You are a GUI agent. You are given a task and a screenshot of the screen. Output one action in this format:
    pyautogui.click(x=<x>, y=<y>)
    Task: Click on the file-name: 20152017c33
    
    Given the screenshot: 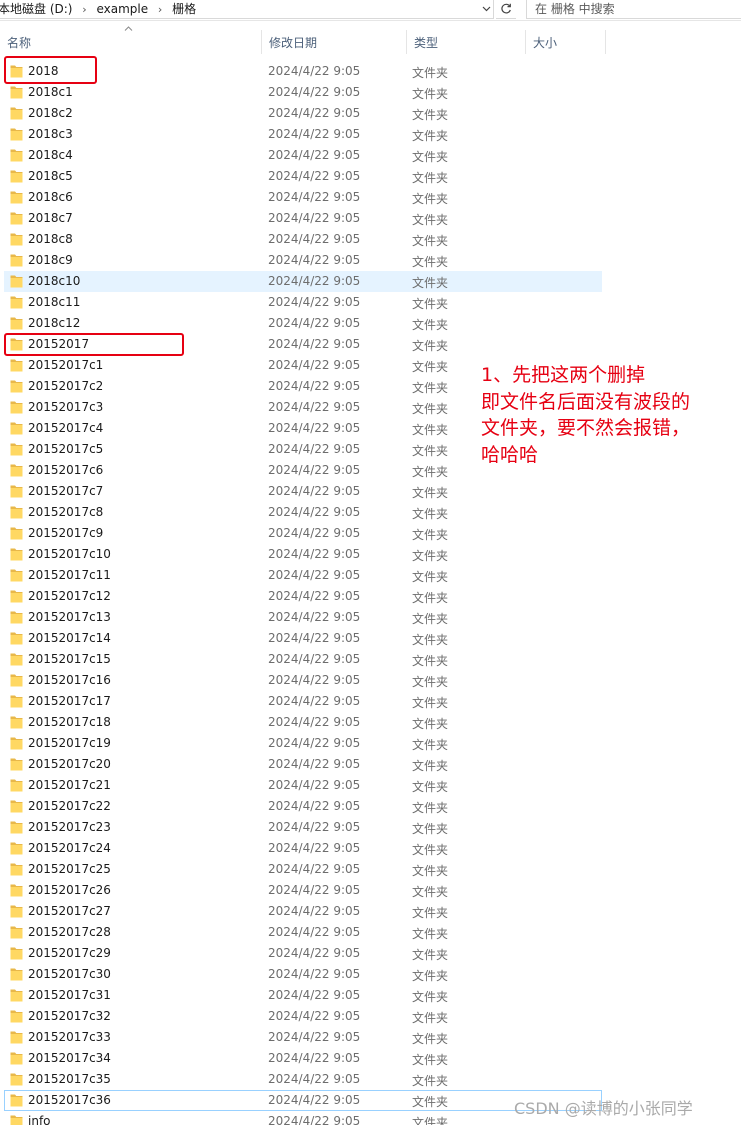 What is the action you would take?
    pyautogui.click(x=69, y=1037)
    